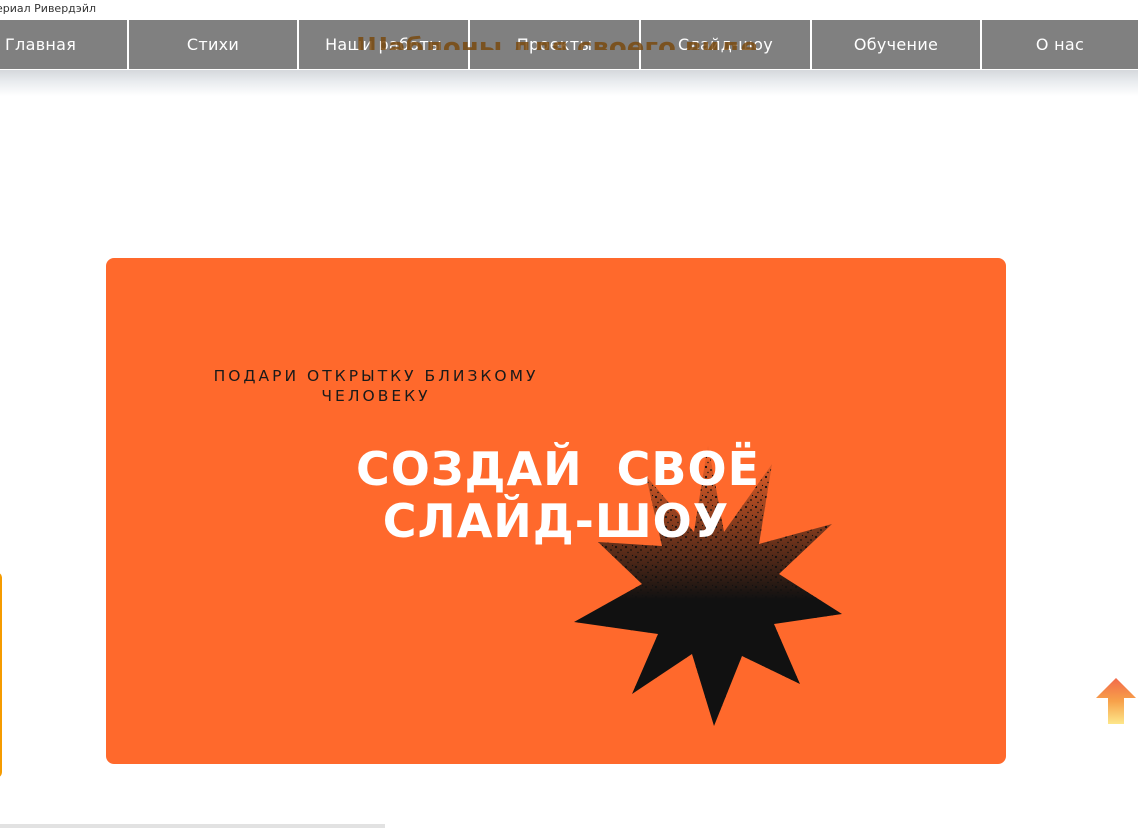 This screenshot has height=828, width=1138. I want to click on banner-subtitle-line1: ПОДАРИ ОТКРЫТКУ БЛИЗКОМУ, so click(376, 376).